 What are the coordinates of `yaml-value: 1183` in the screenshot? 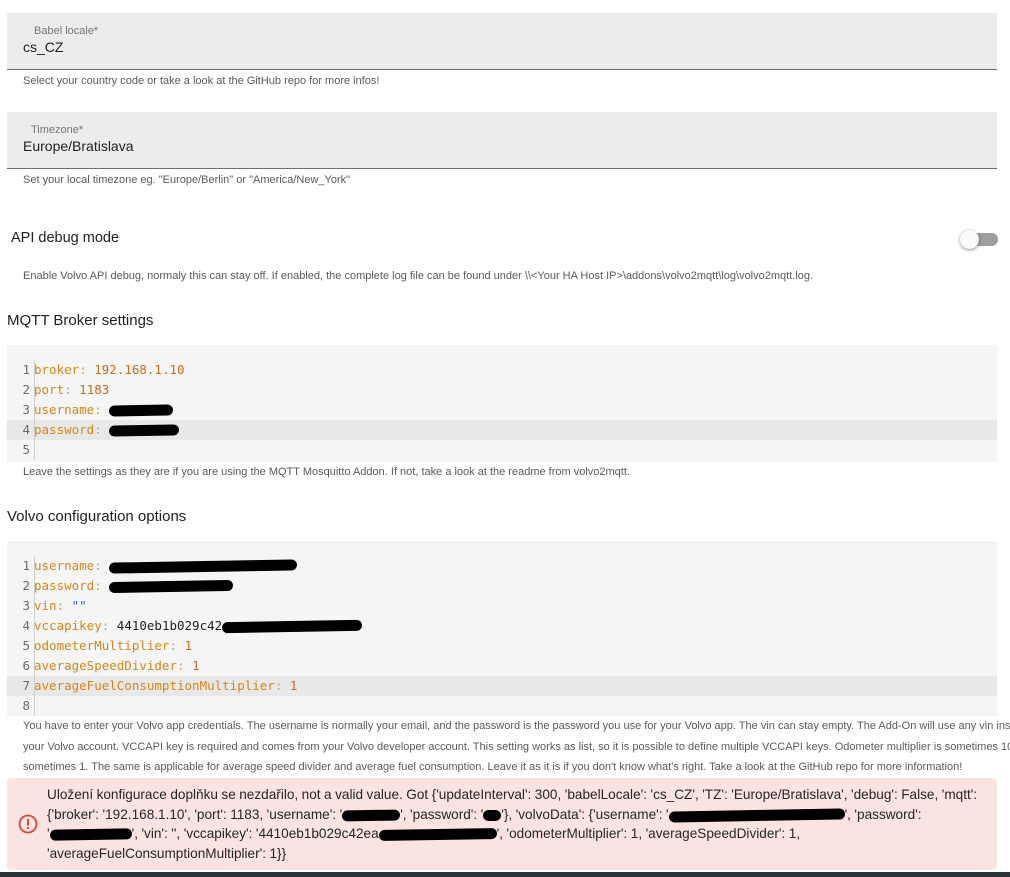 It's located at (94, 389).